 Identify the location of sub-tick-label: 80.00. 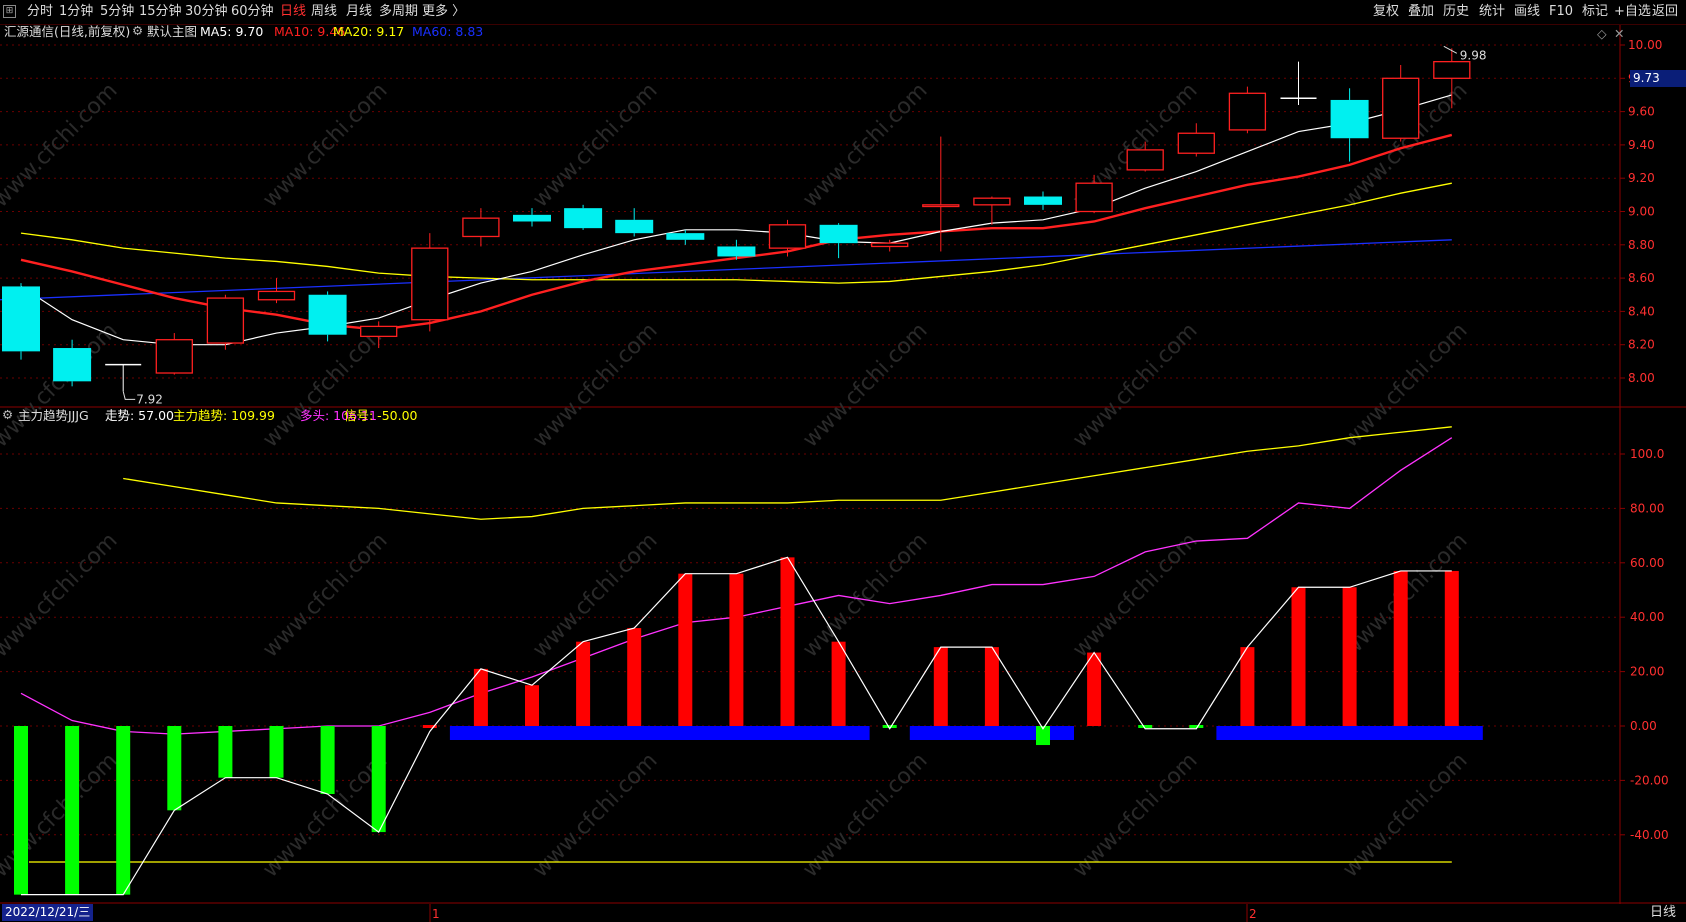
(1647, 508).